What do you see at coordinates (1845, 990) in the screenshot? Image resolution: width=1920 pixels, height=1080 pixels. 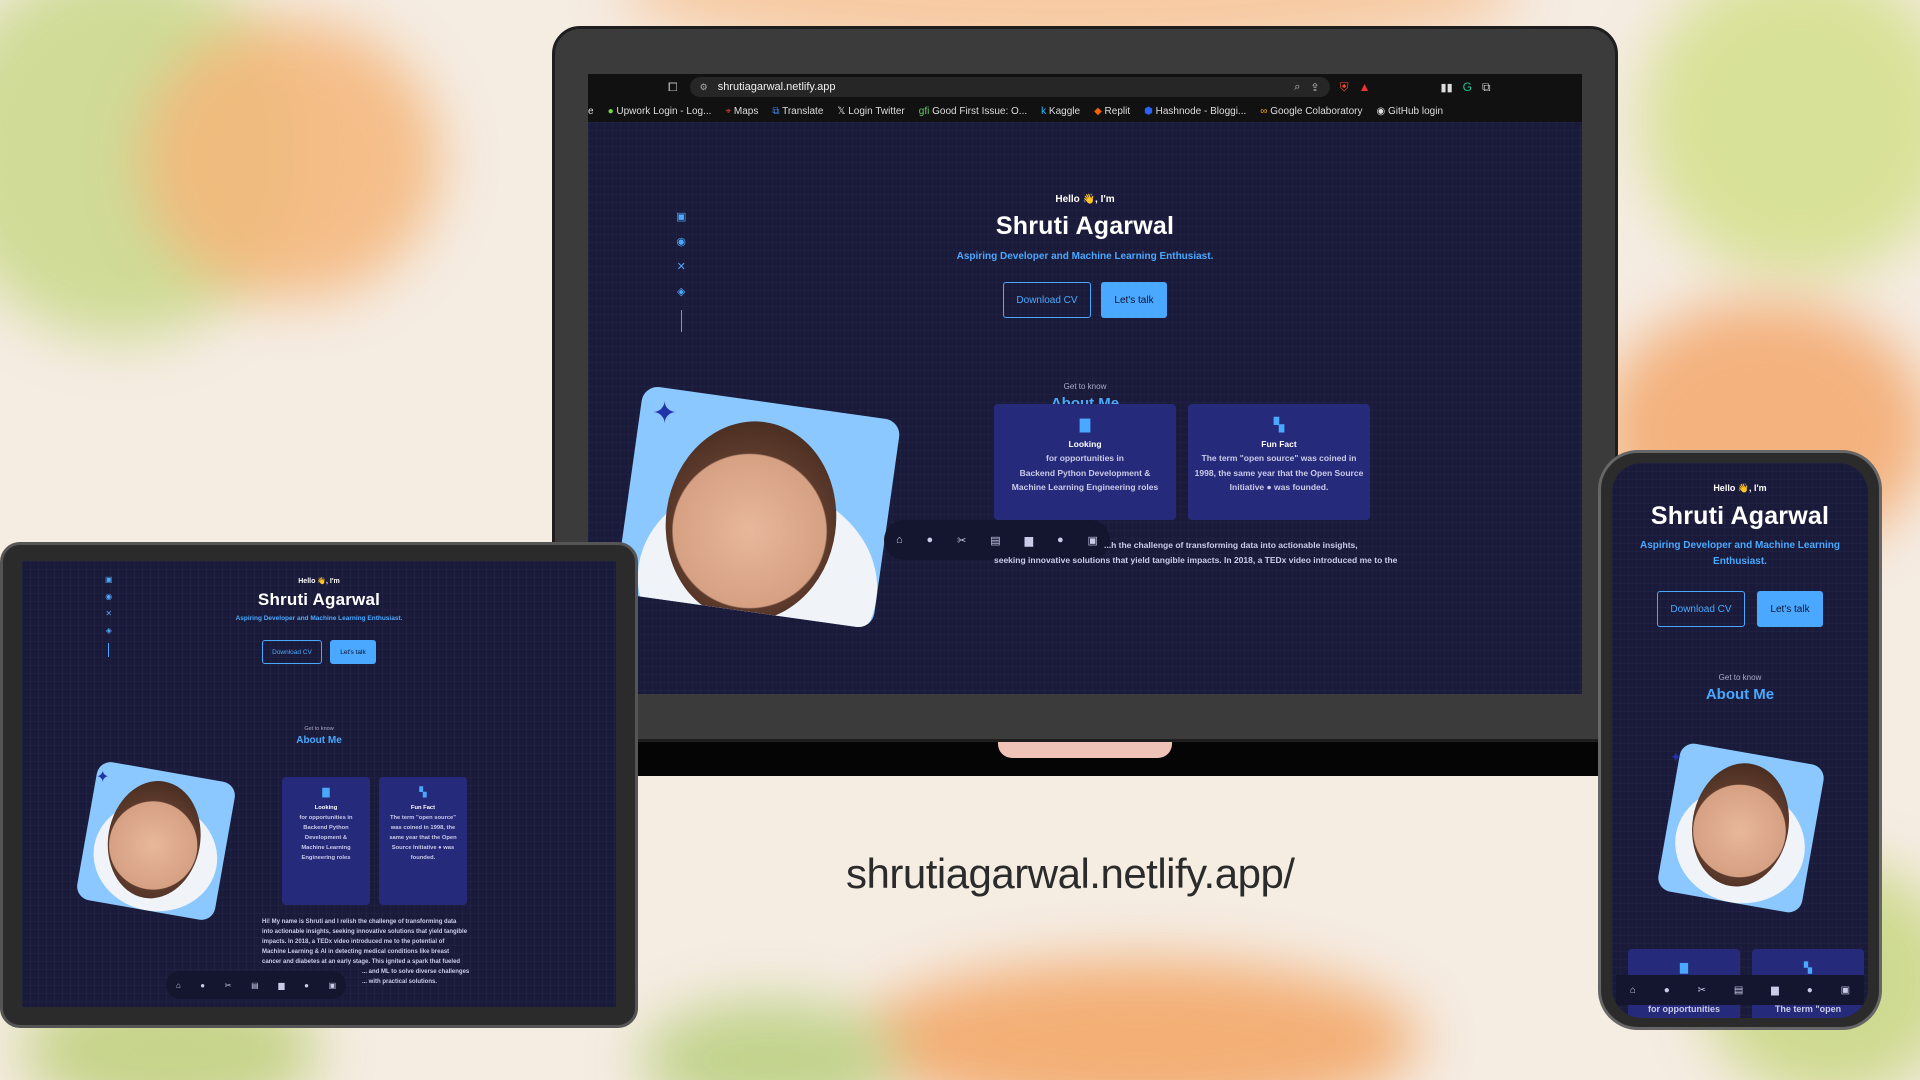 I see `phone-contact-icon: ▣` at bounding box center [1845, 990].